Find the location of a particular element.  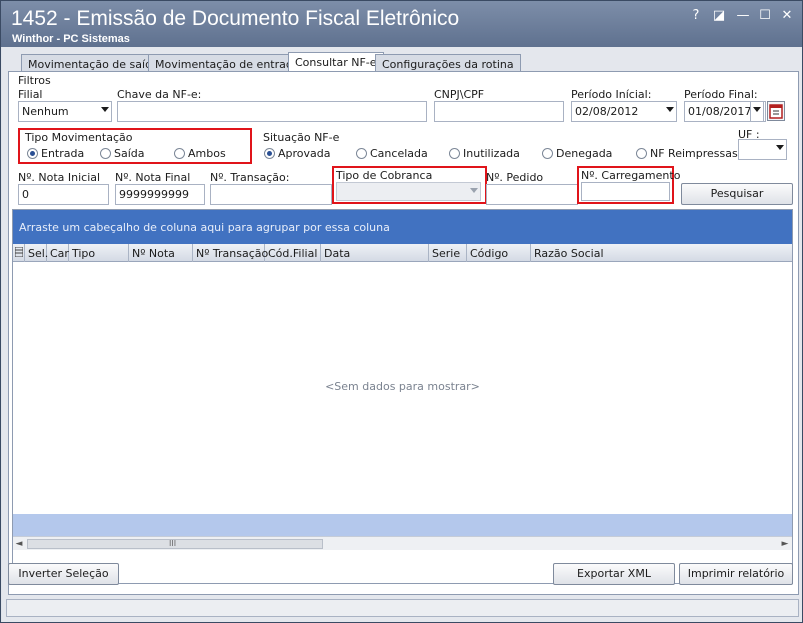

transacao-input is located at coordinates (271, 194).